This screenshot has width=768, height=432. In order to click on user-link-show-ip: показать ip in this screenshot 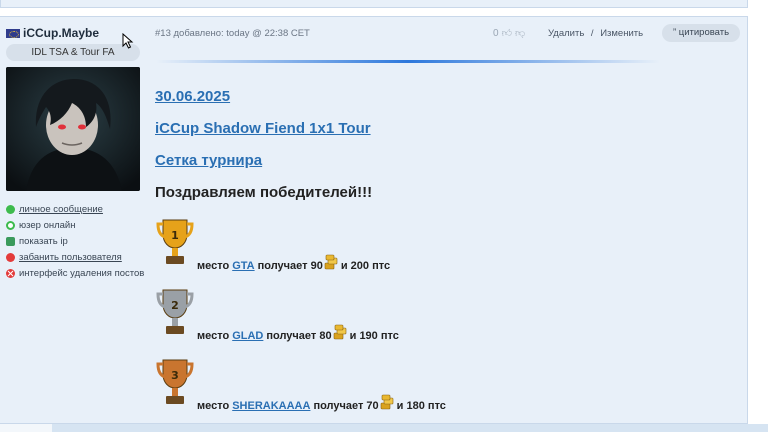, I will do `click(76, 241)`.